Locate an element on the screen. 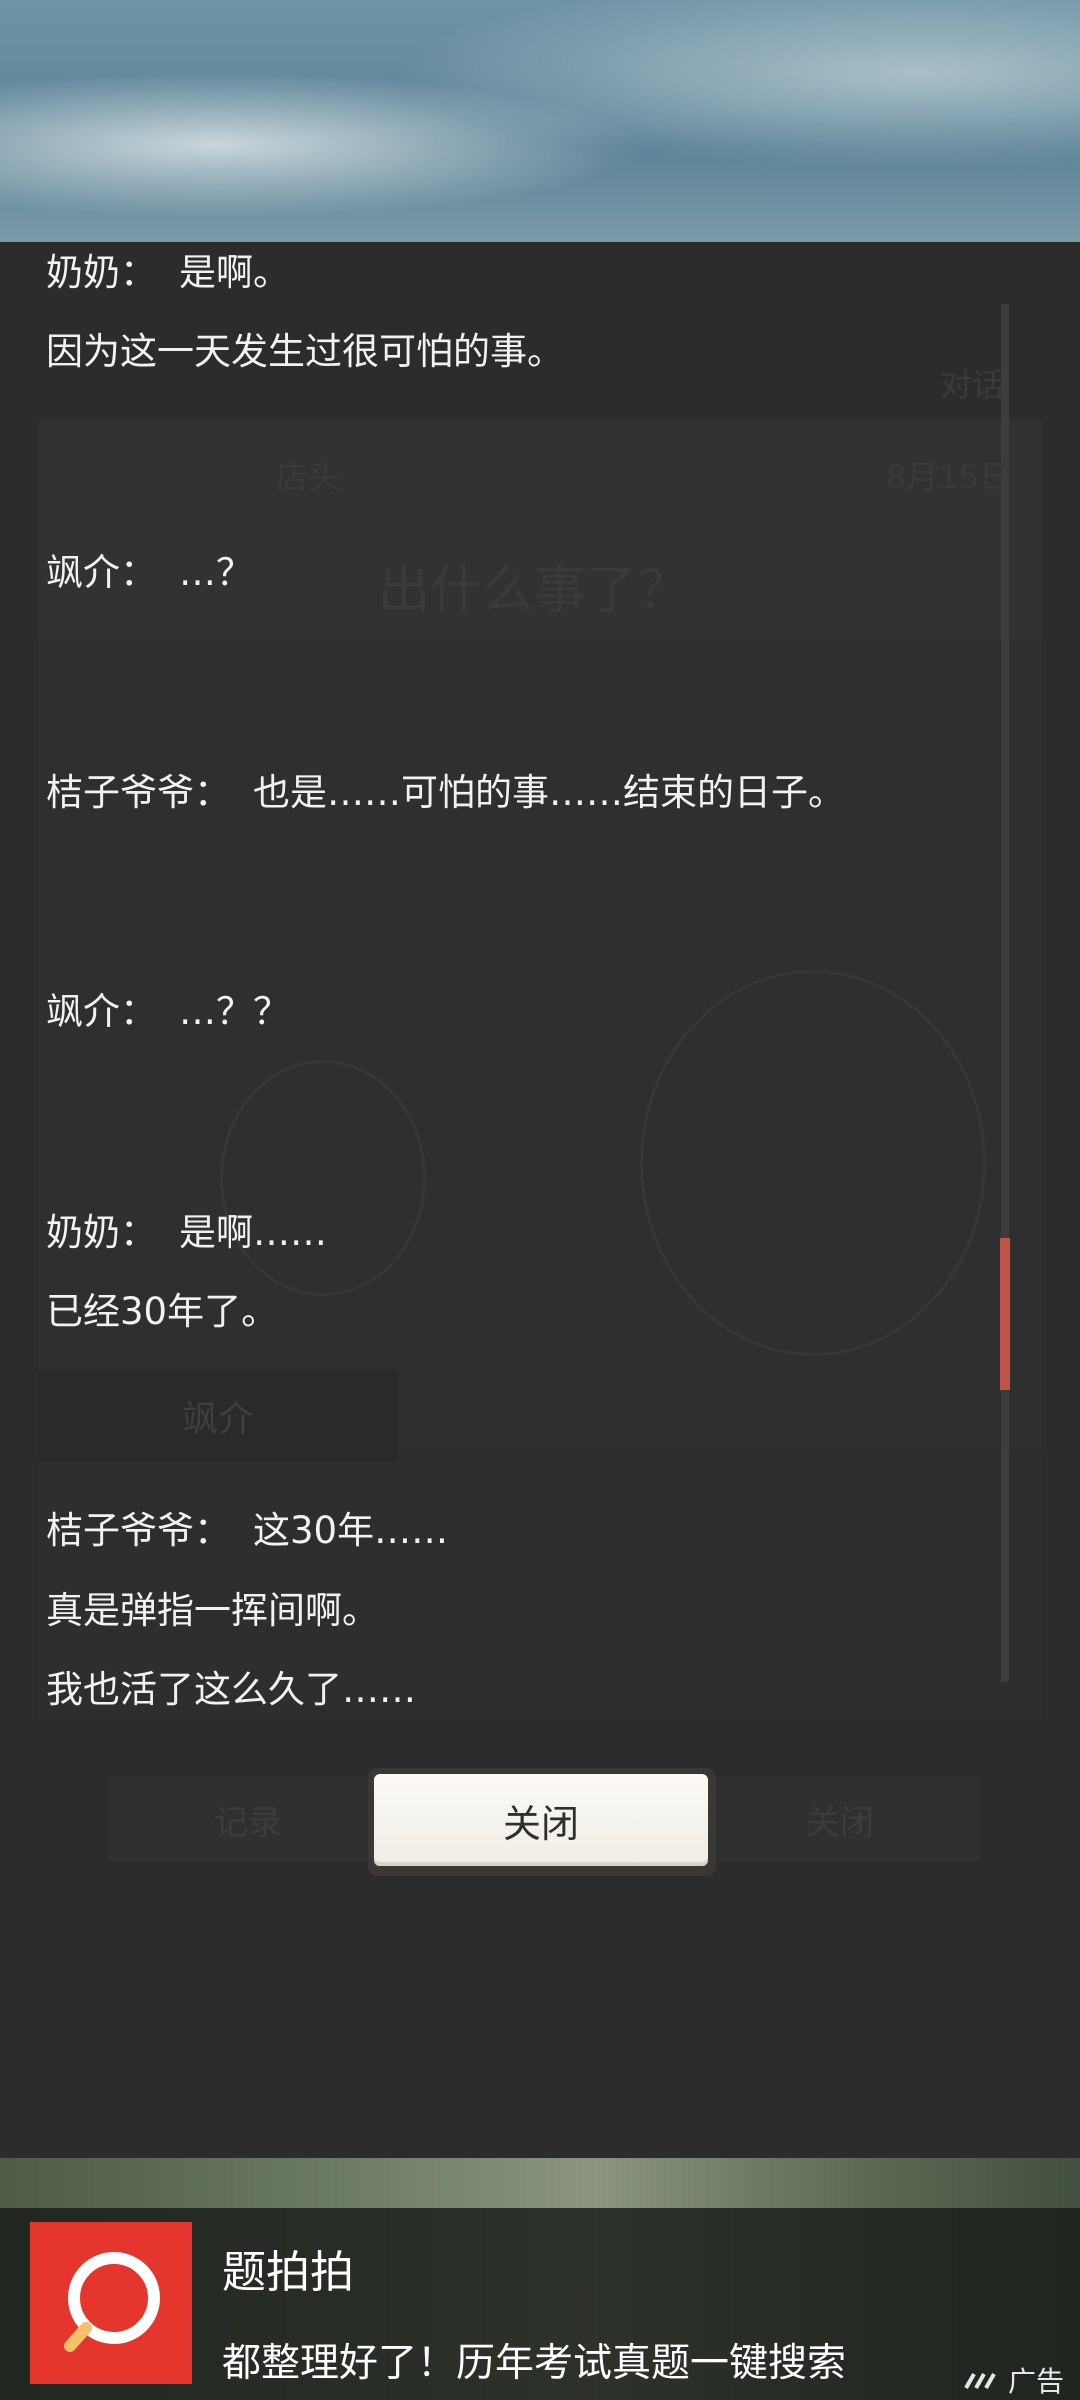 This screenshot has height=2400, width=1080. log-line: 因为这一天发生过很可怕的事。 is located at coordinates (305, 351).